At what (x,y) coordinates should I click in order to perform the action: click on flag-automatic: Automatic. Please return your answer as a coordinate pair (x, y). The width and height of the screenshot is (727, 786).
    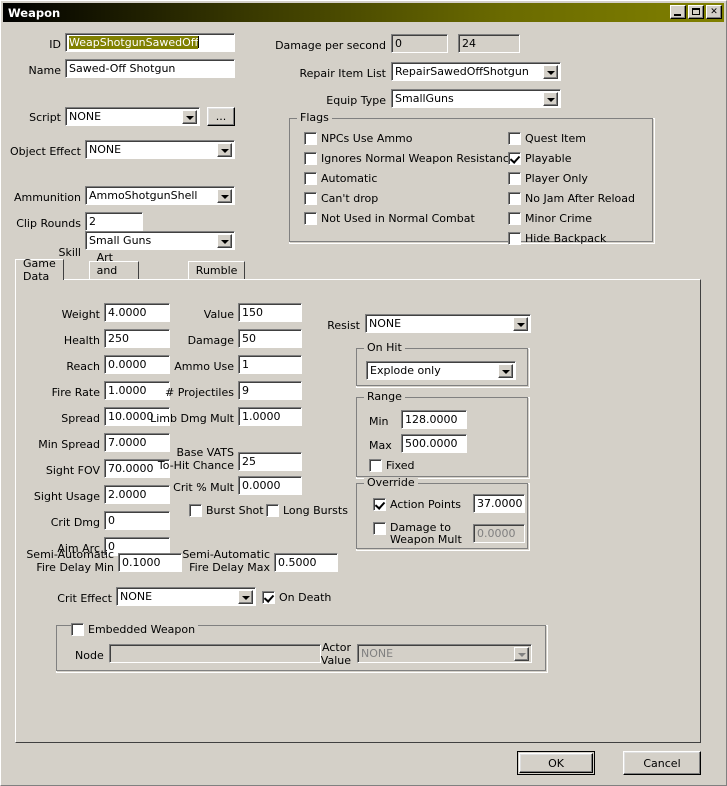
    Looking at the image, I should click on (340, 178).